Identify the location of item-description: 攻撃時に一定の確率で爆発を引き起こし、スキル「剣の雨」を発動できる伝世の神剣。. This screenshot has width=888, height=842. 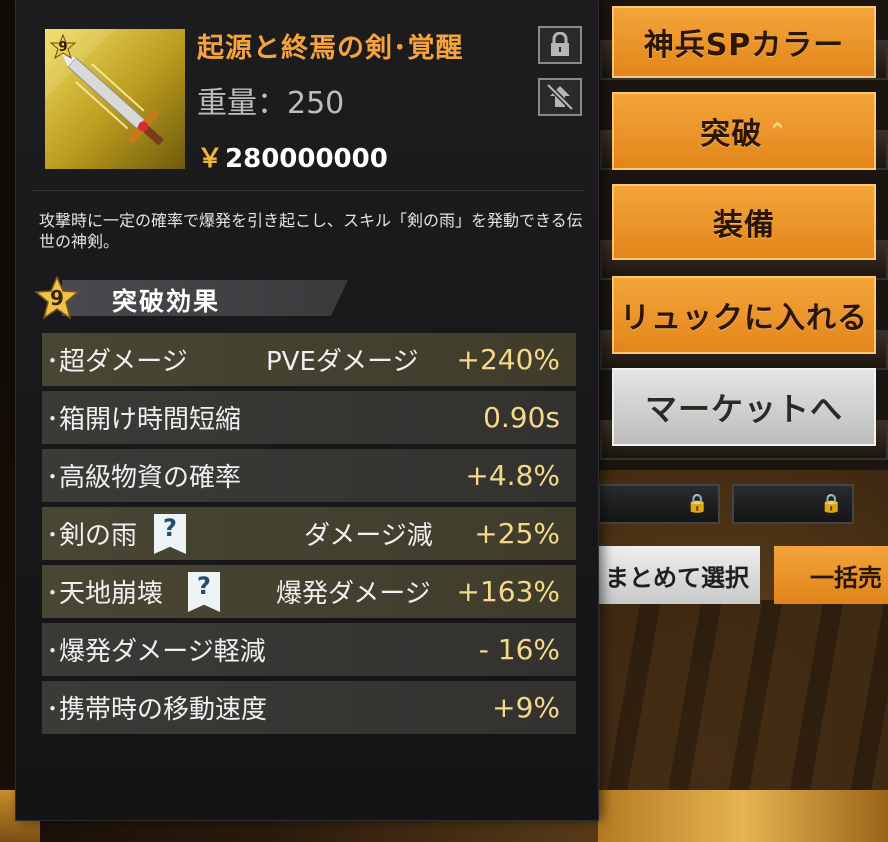
(311, 231).